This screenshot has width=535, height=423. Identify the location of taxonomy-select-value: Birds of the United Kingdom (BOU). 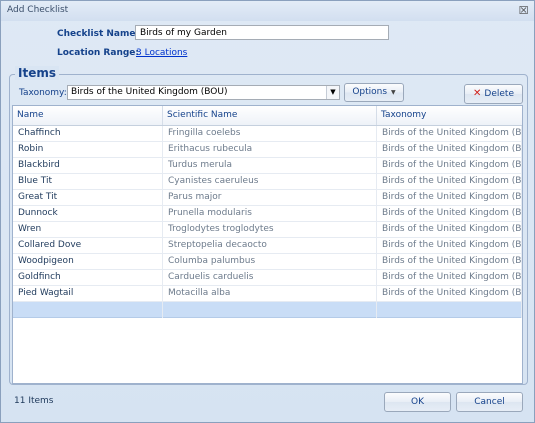
(149, 92).